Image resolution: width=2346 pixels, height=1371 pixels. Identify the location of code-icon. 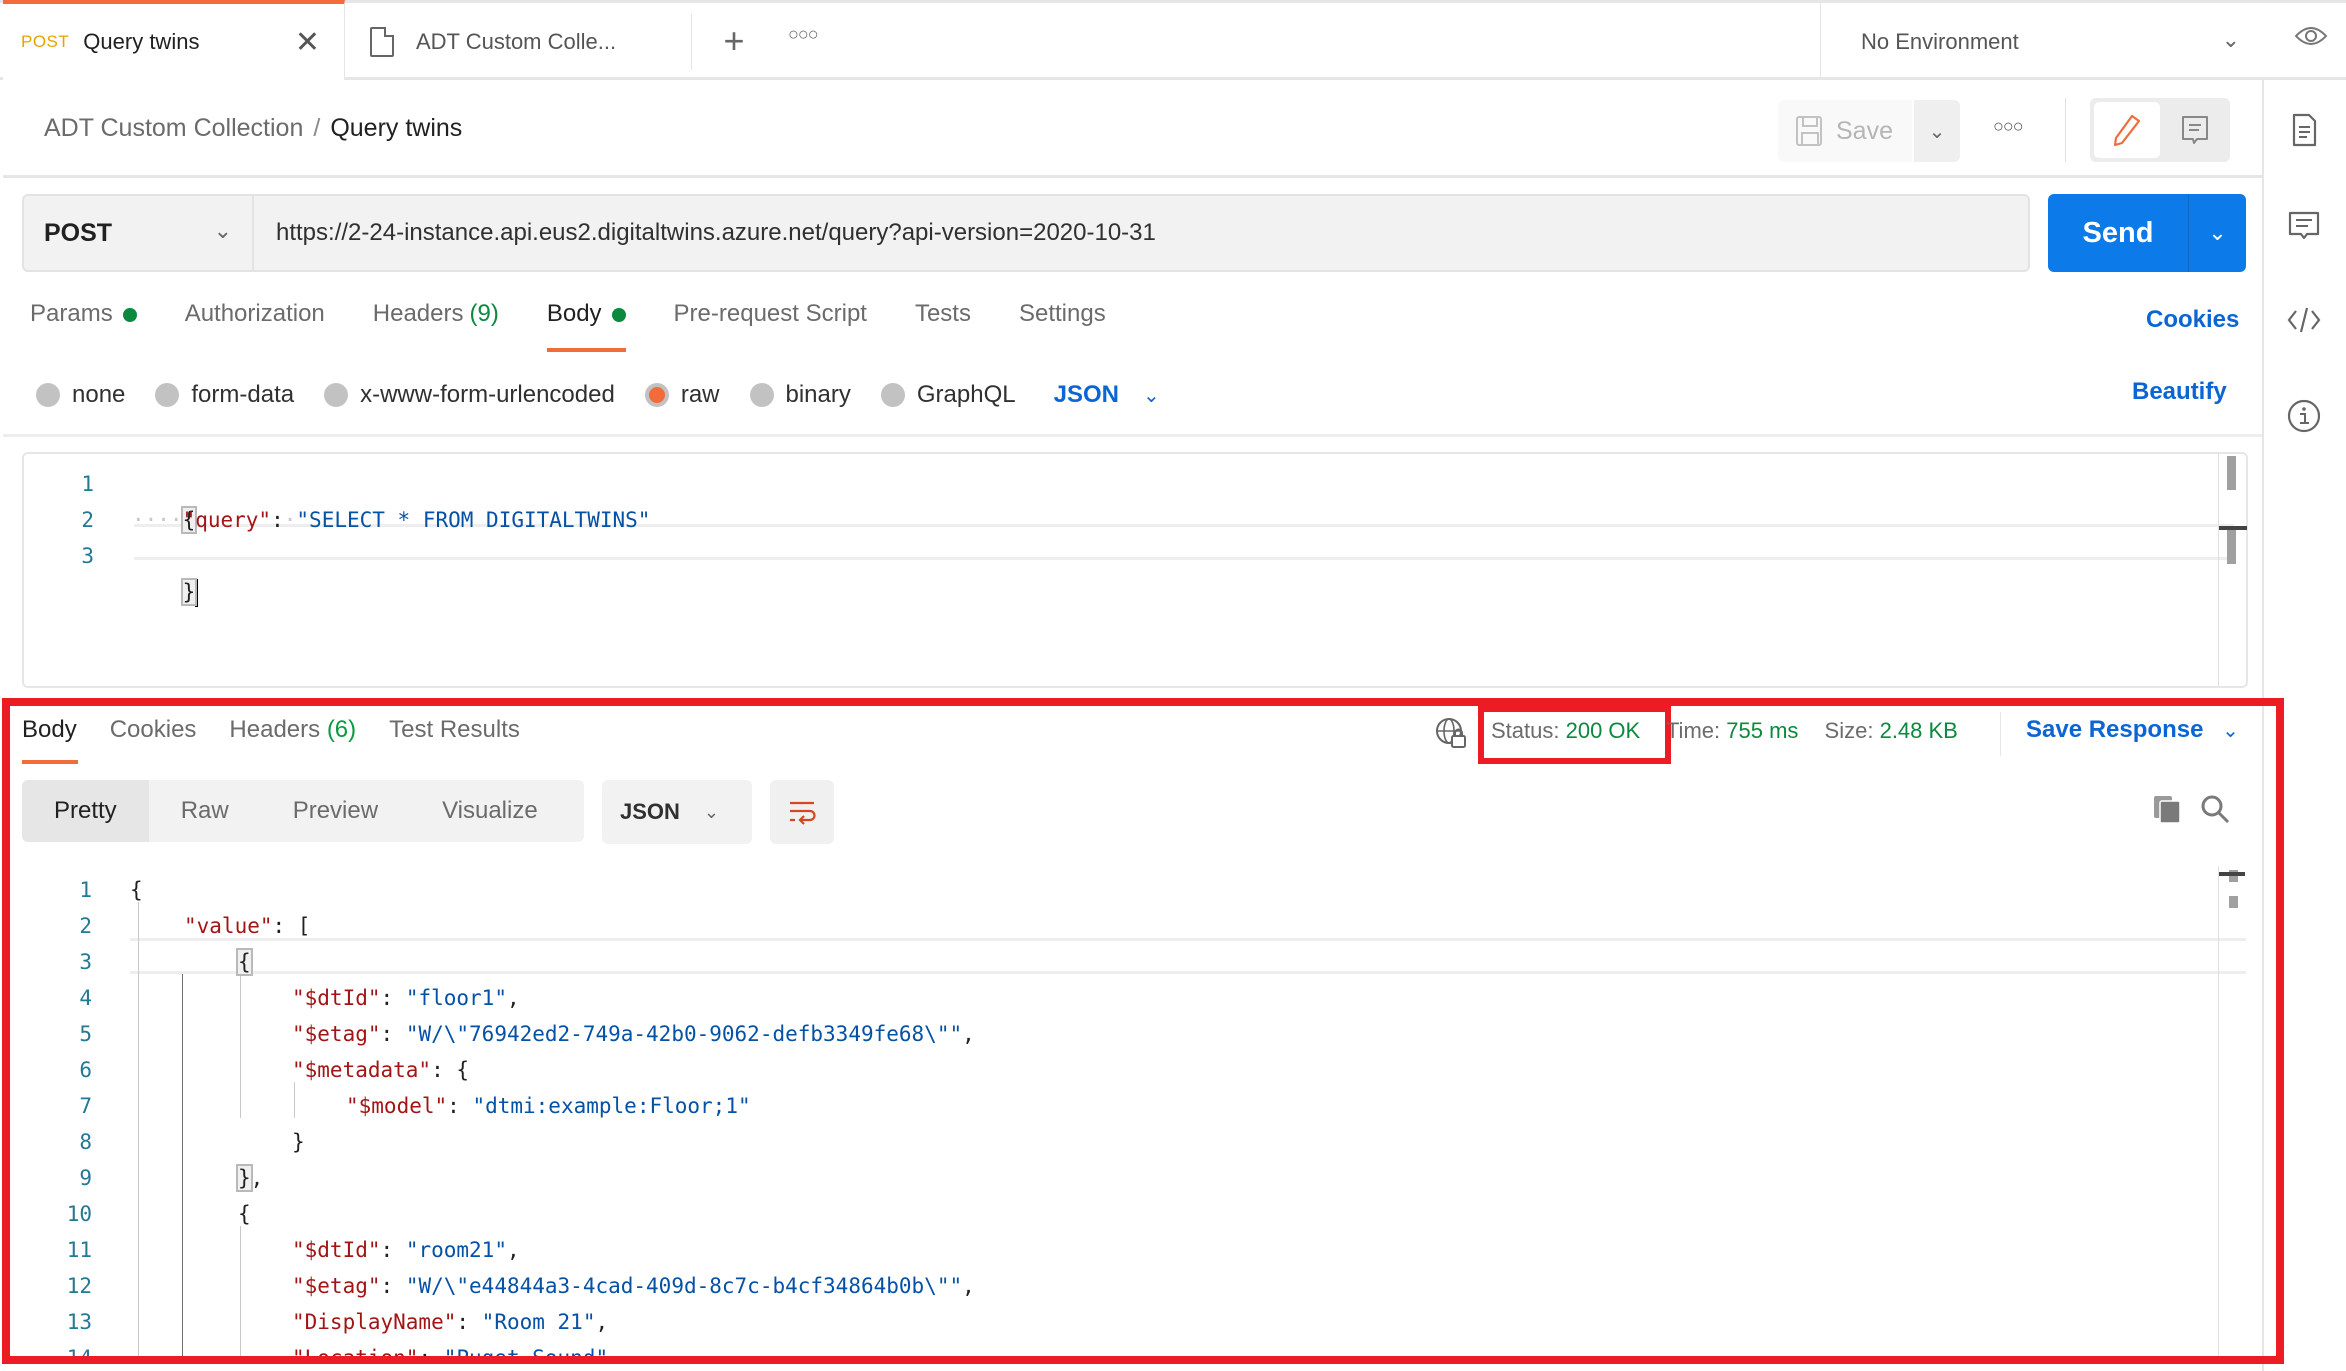
(2304, 320).